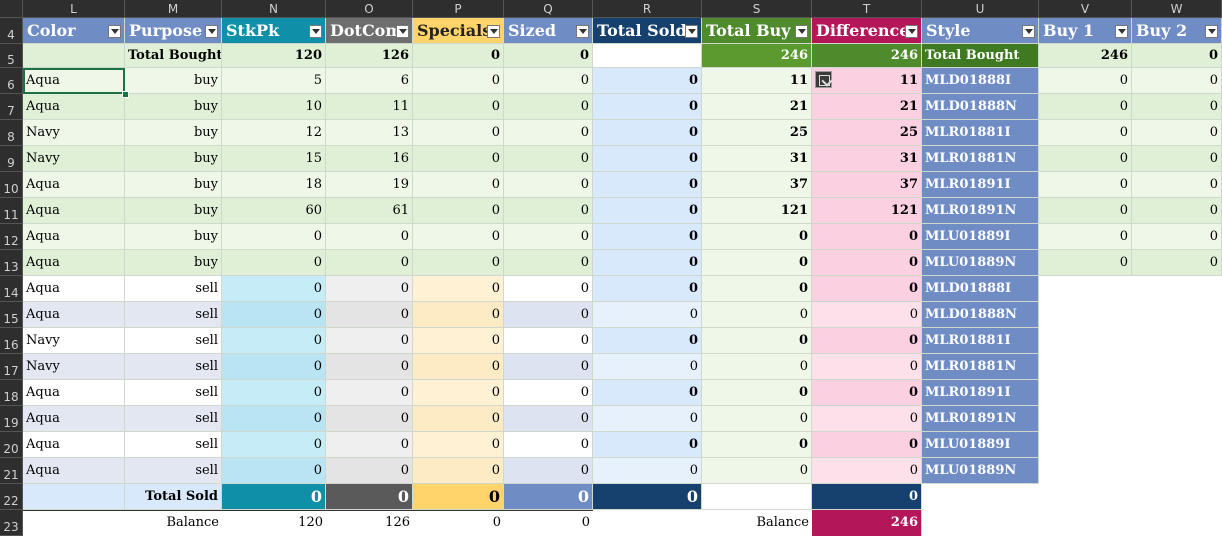  Describe the element at coordinates (757, 133) in the screenshot. I see `cell-total-buy: 25` at that location.